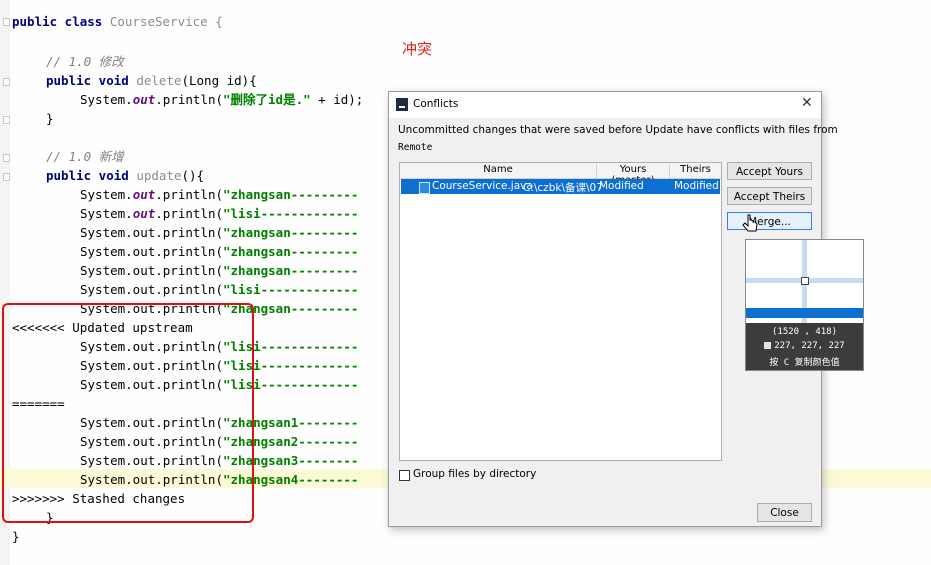  I want to click on magnifier-info: (1520 , 418) 227, 227, 227 按 C 复制颜色值, so click(804, 346).